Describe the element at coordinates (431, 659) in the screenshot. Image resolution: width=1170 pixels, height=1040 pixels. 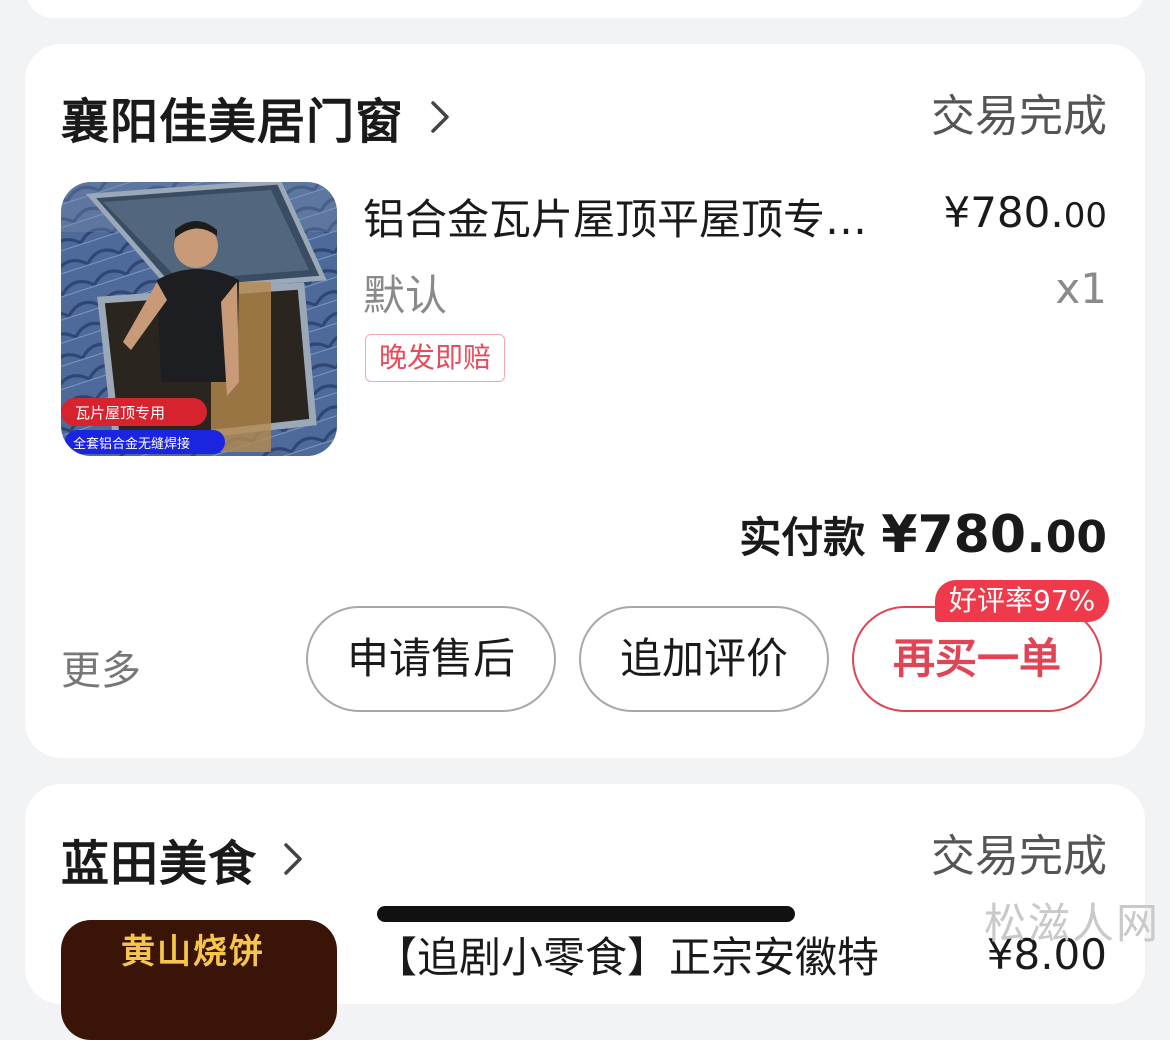
I see `after-sale-button: 申请售后` at that location.